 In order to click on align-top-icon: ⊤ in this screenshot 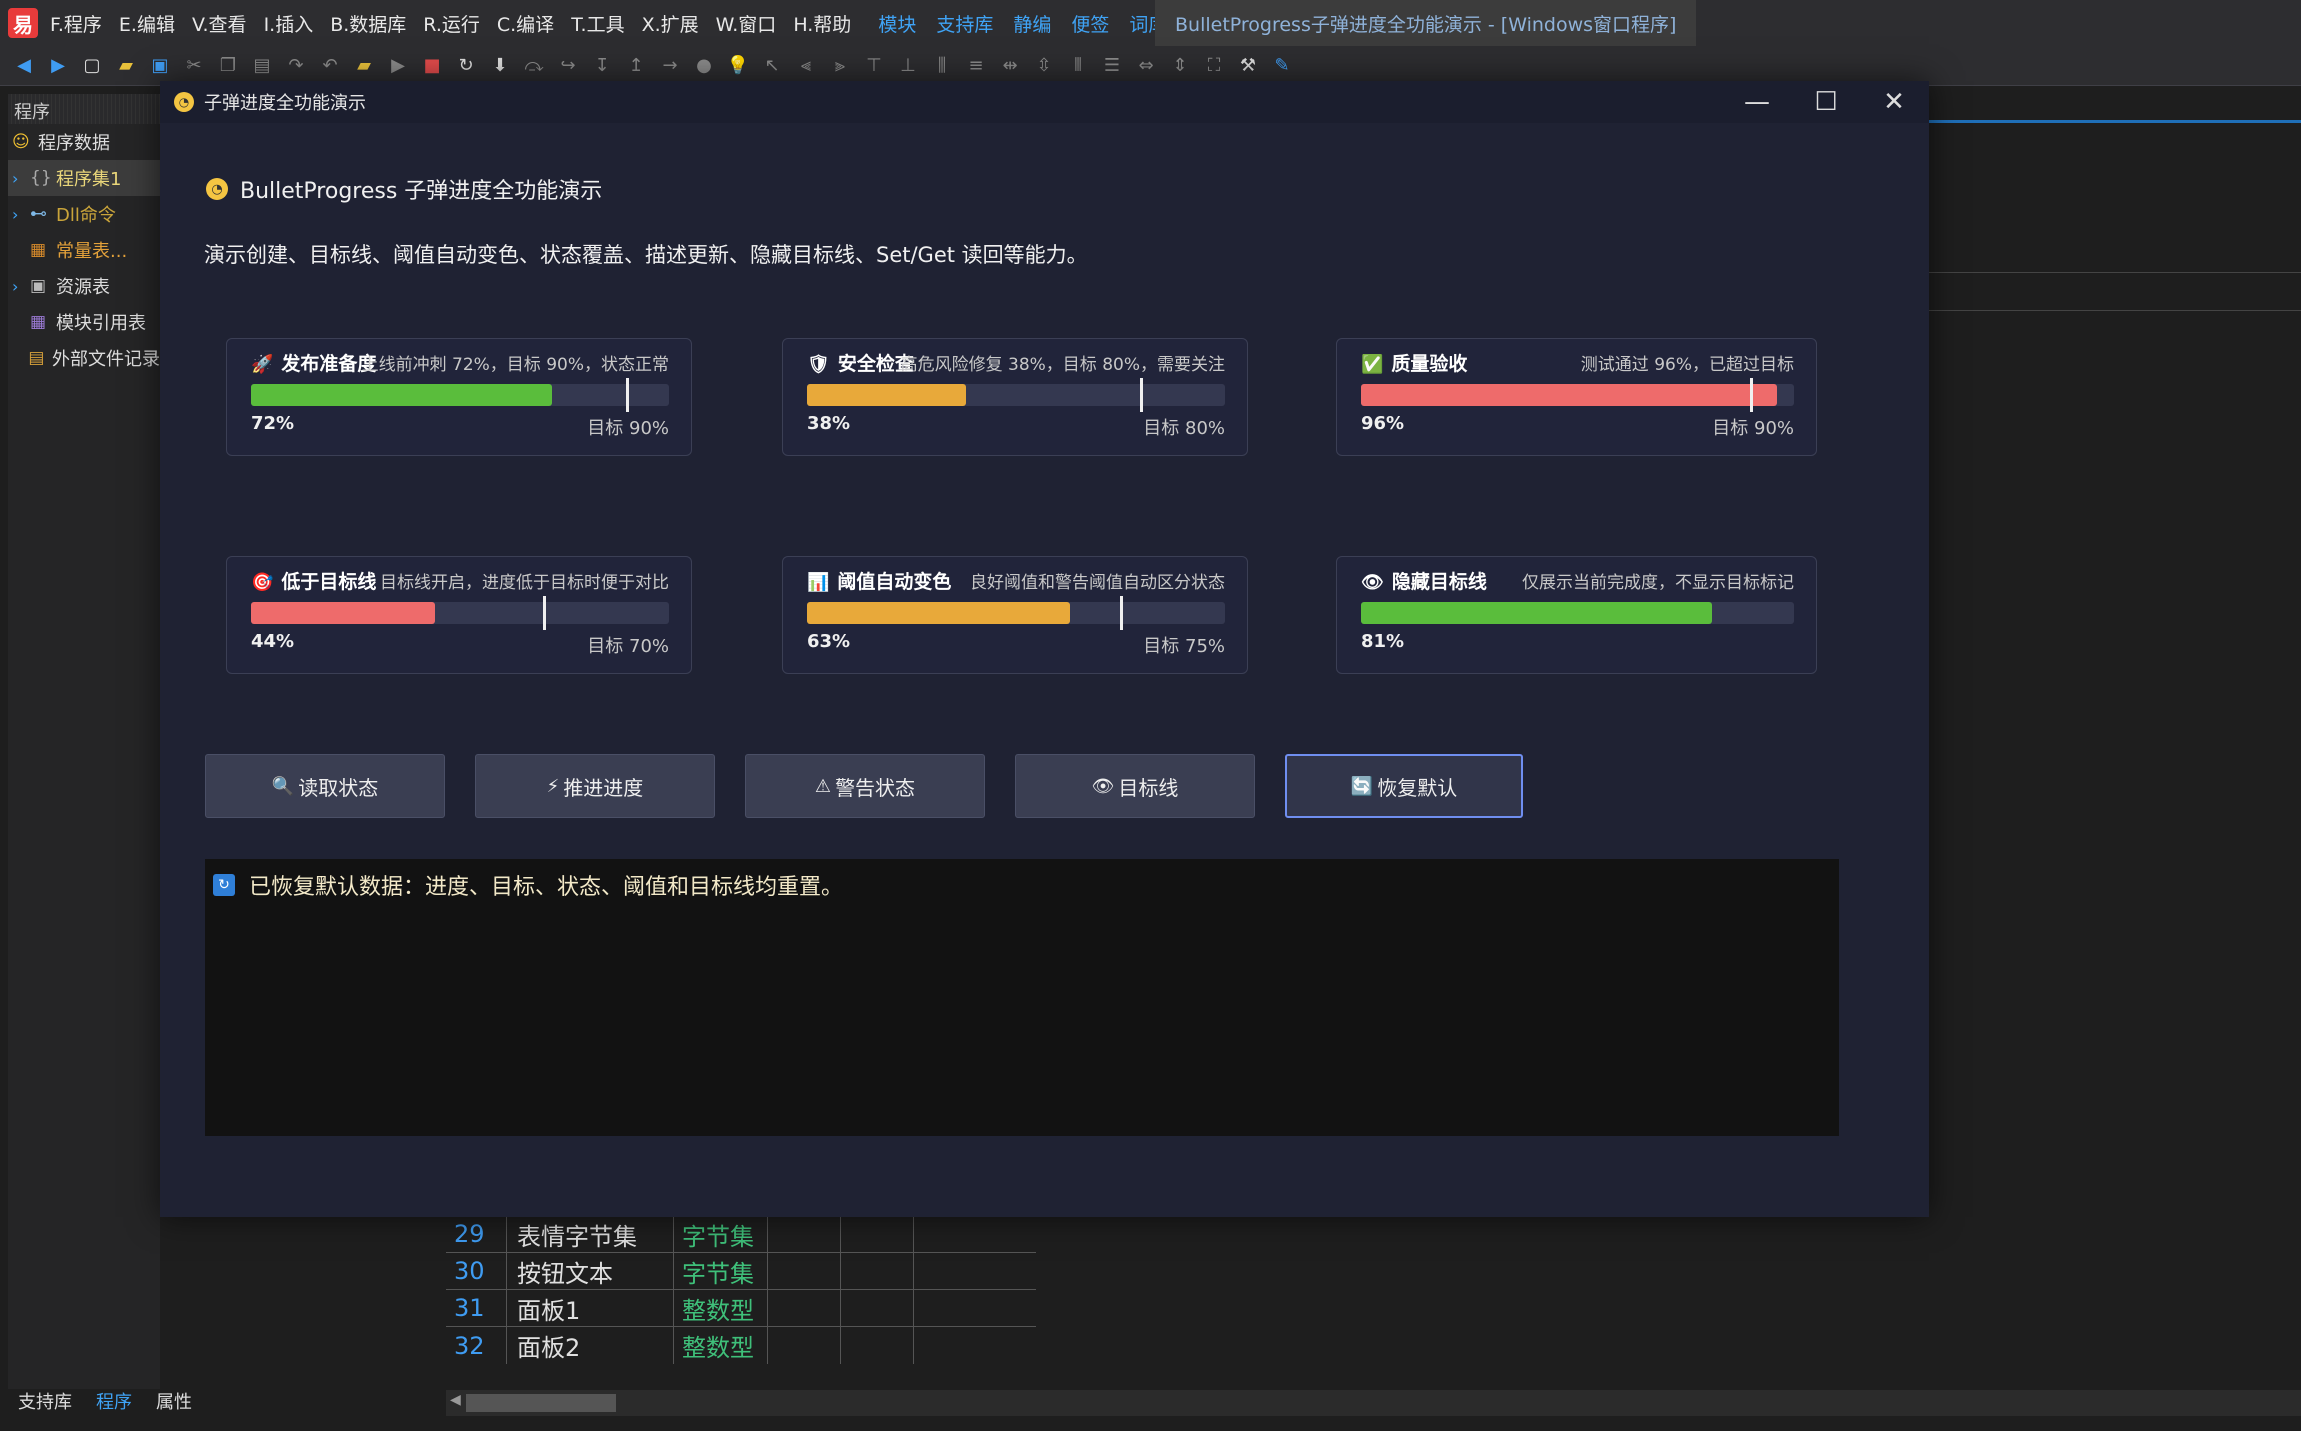, I will do `click(874, 66)`.